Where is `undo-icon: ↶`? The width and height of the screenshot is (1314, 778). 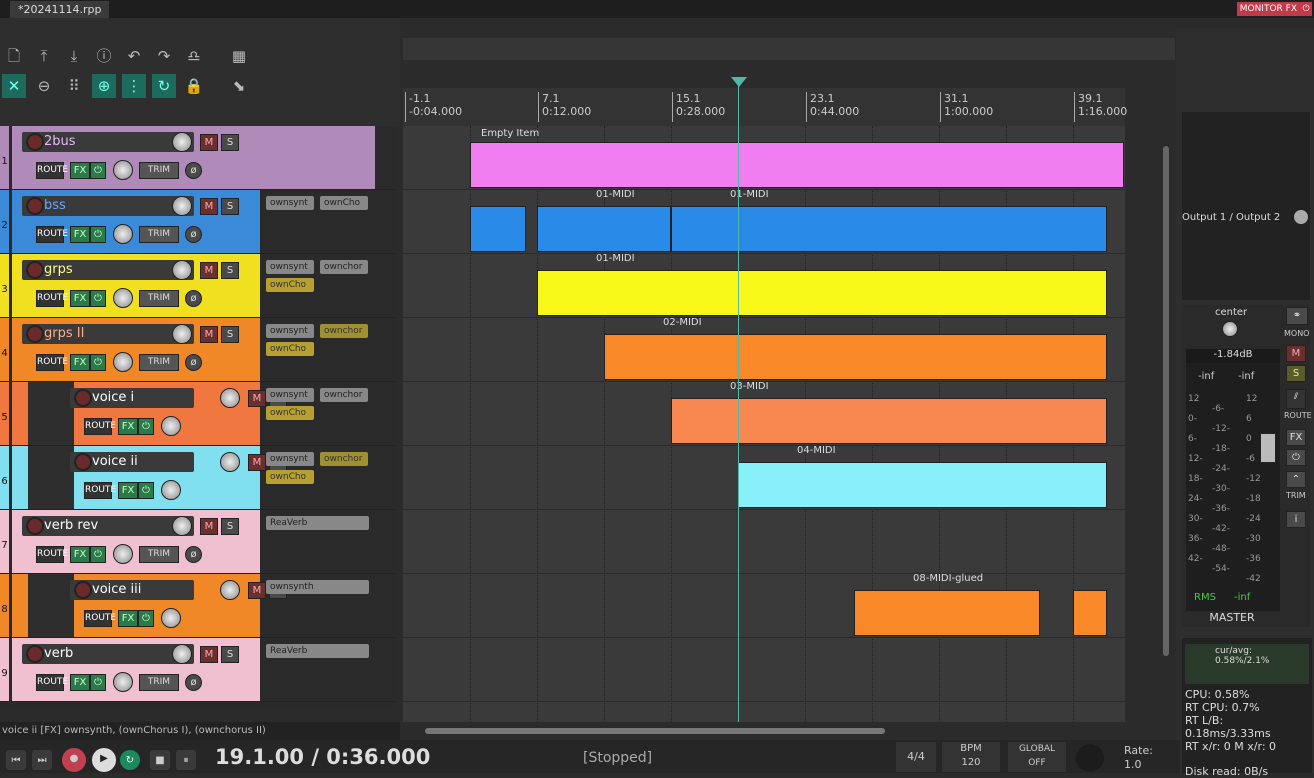
undo-icon: ↶ is located at coordinates (134, 56).